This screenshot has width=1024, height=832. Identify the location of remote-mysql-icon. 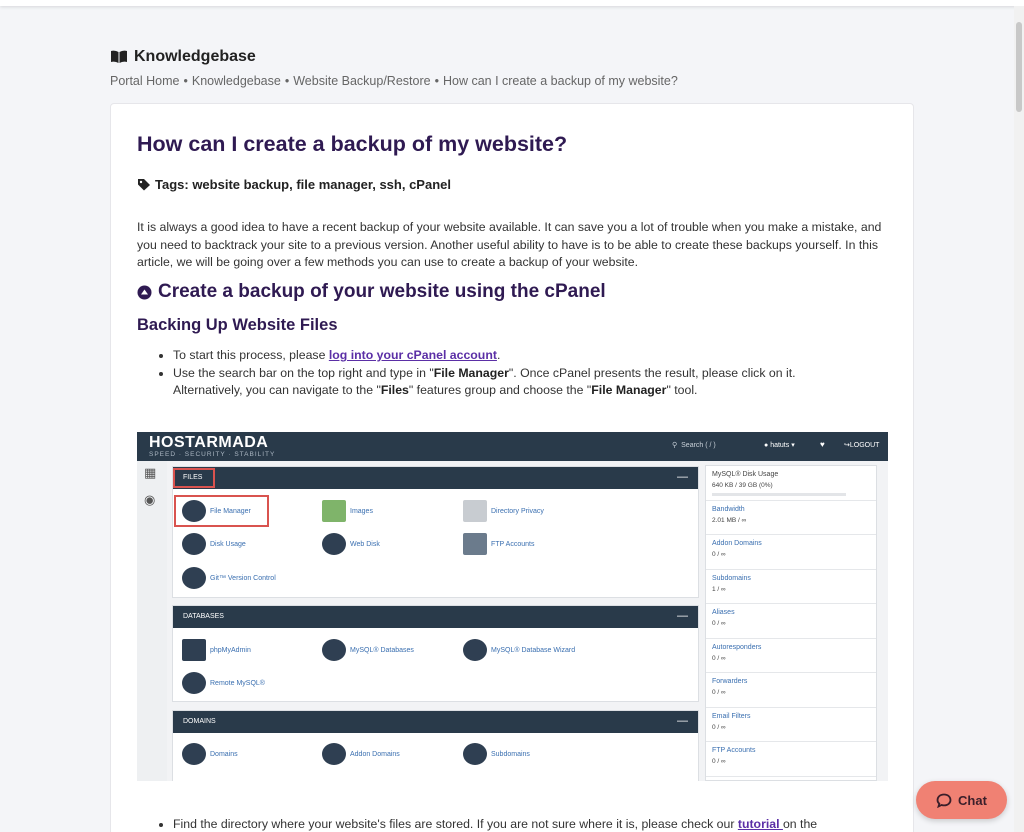
(194, 683).